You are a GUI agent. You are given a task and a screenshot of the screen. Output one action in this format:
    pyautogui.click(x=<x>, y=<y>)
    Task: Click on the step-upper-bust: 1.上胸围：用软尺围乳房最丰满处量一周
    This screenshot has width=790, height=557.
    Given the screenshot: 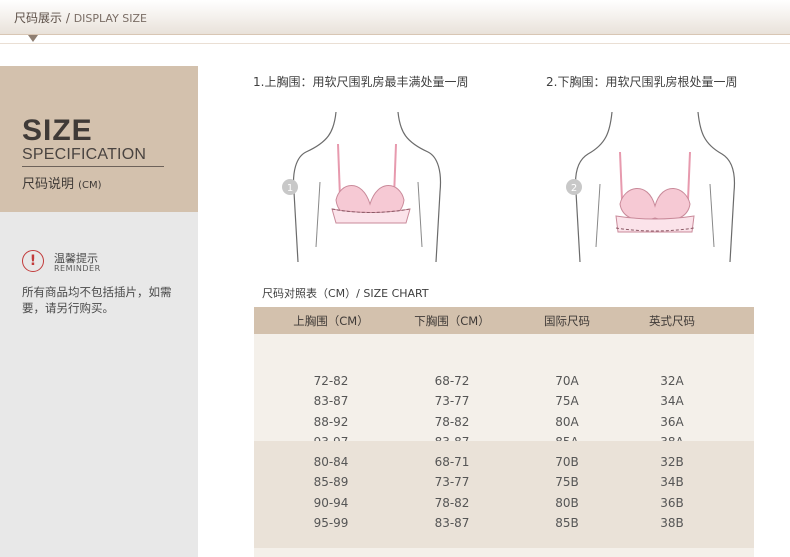 What is the action you would take?
    pyautogui.click(x=361, y=82)
    